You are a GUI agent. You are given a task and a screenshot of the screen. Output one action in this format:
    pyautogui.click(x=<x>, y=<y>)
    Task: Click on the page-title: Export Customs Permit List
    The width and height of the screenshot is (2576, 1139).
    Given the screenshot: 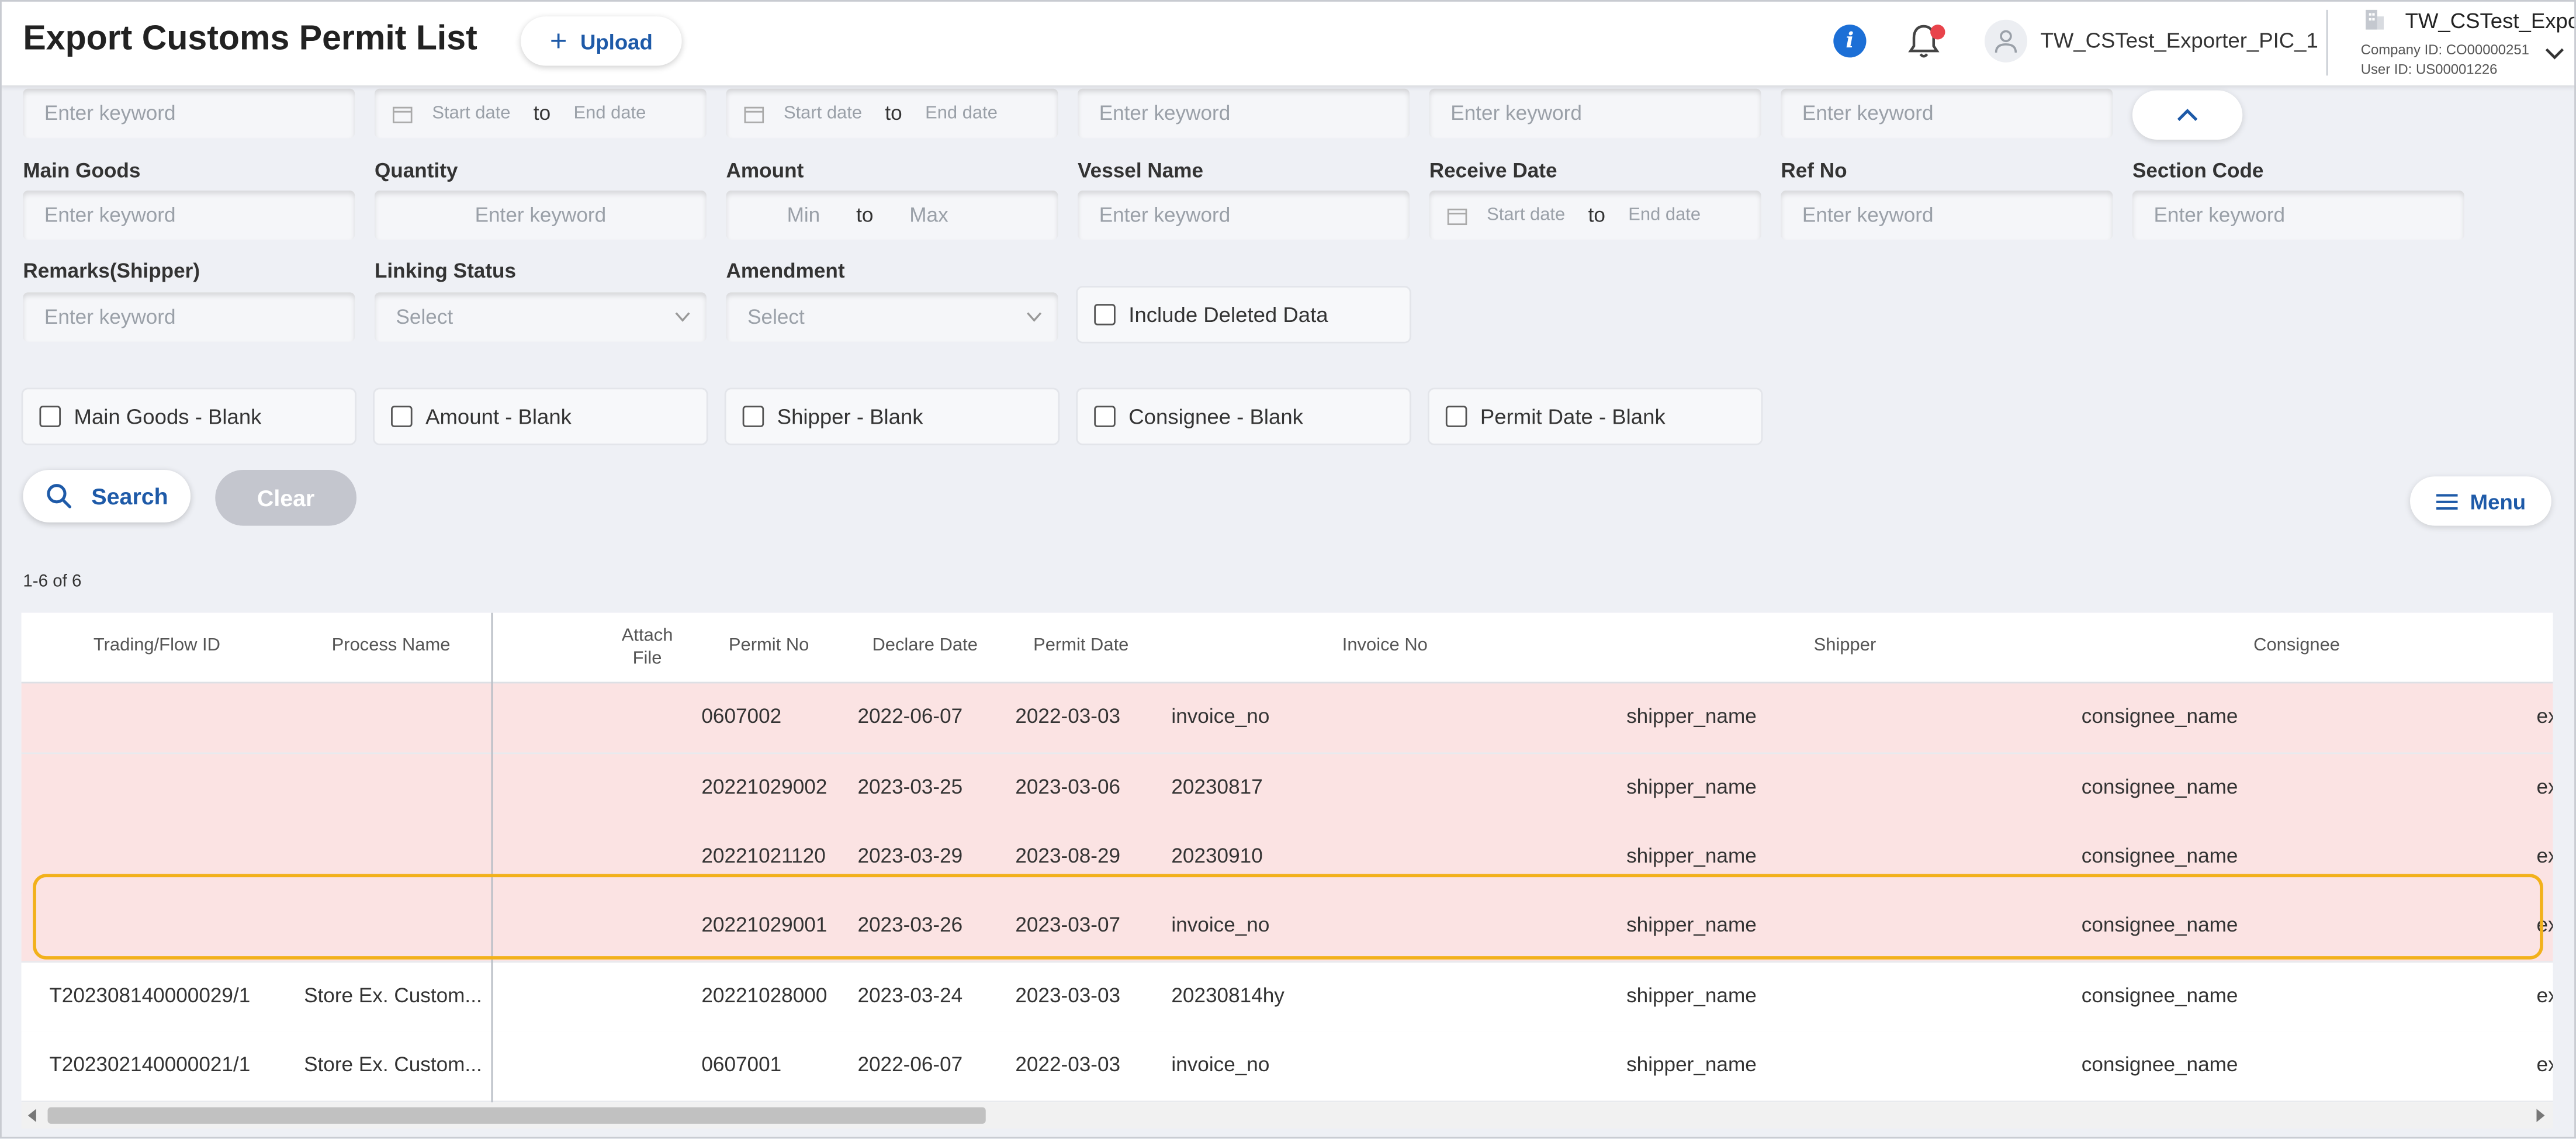 What is the action you would take?
    pyautogui.click(x=250, y=38)
    